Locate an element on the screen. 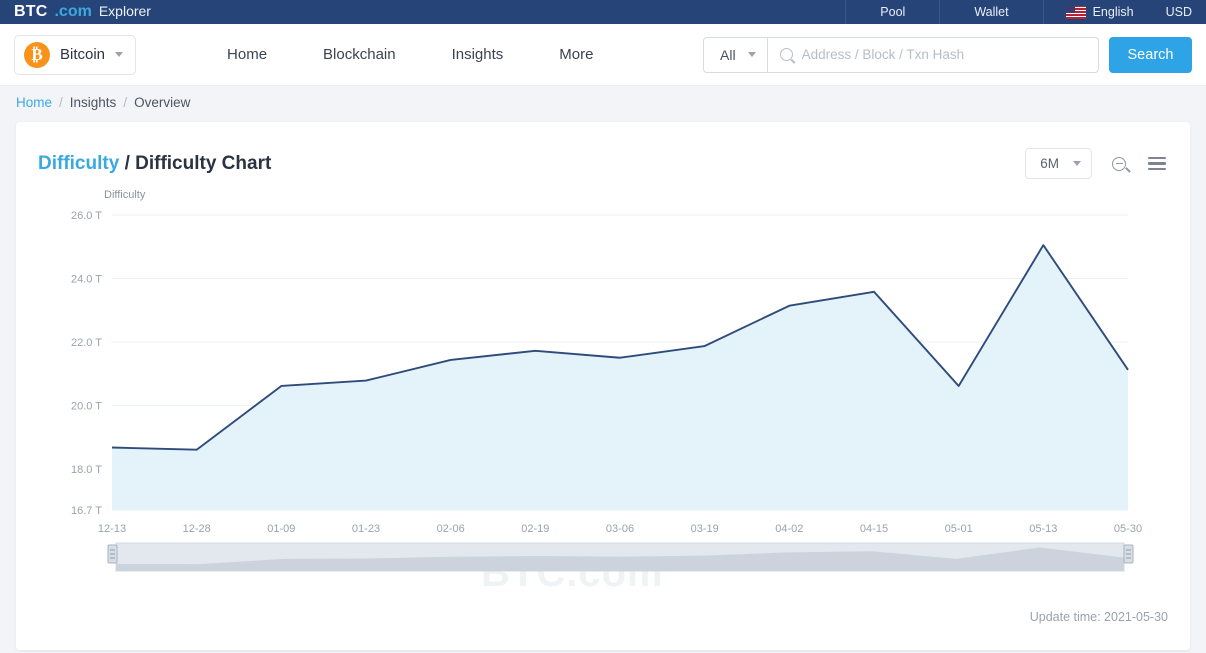 Image resolution: width=1206 pixels, height=653 pixels. nav-link-more: More is located at coordinates (576, 54).